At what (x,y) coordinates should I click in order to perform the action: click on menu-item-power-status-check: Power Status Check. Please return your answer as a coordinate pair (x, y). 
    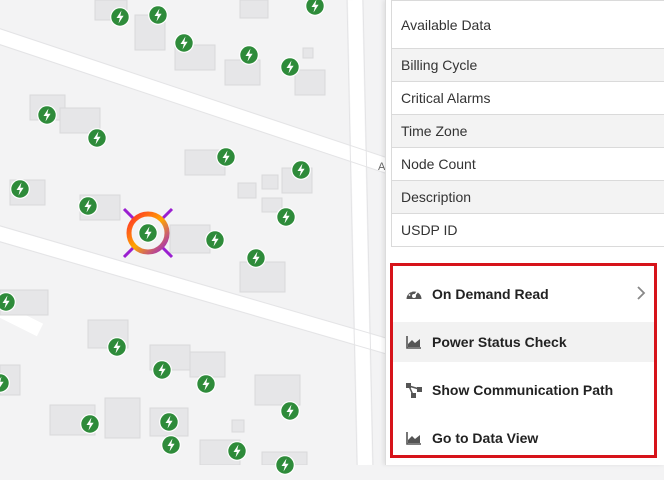
    Looking at the image, I should click on (523, 342).